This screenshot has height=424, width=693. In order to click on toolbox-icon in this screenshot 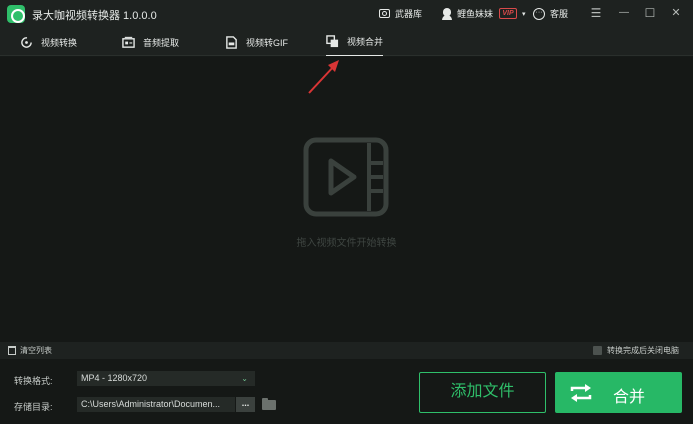, I will do `click(384, 13)`.